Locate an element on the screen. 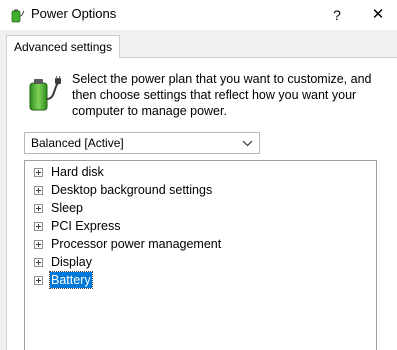 The height and width of the screenshot is (350, 397). tree-item-label: Hard disk is located at coordinates (77, 172).